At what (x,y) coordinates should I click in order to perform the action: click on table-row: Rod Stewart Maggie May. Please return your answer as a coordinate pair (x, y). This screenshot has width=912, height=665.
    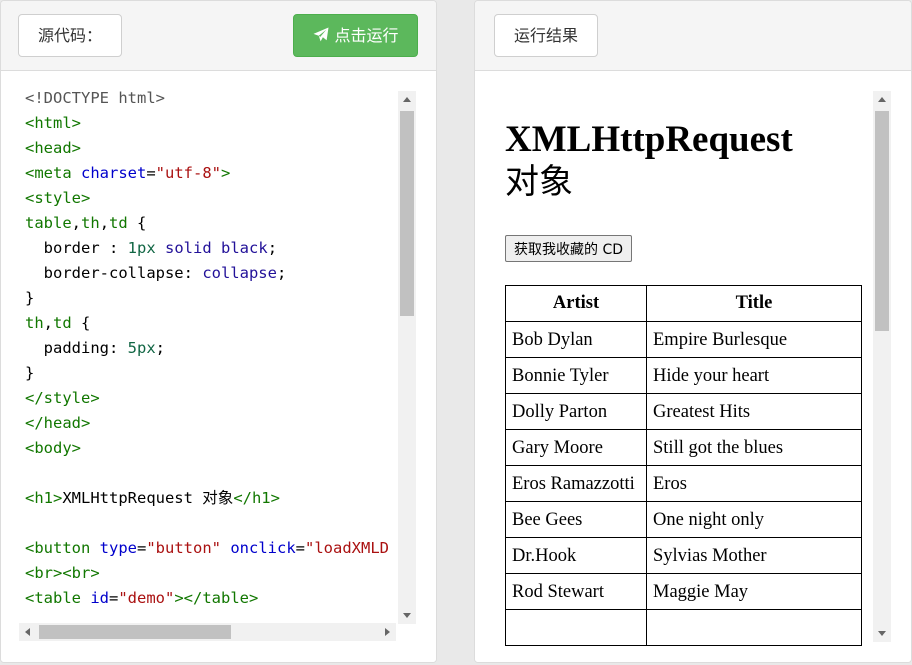
    Looking at the image, I should click on (683, 591).